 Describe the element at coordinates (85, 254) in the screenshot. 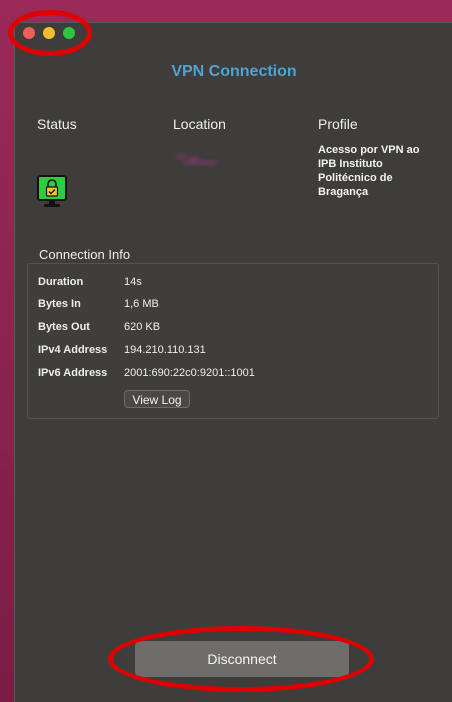

I see `connection-info-label: Connection Info` at that location.